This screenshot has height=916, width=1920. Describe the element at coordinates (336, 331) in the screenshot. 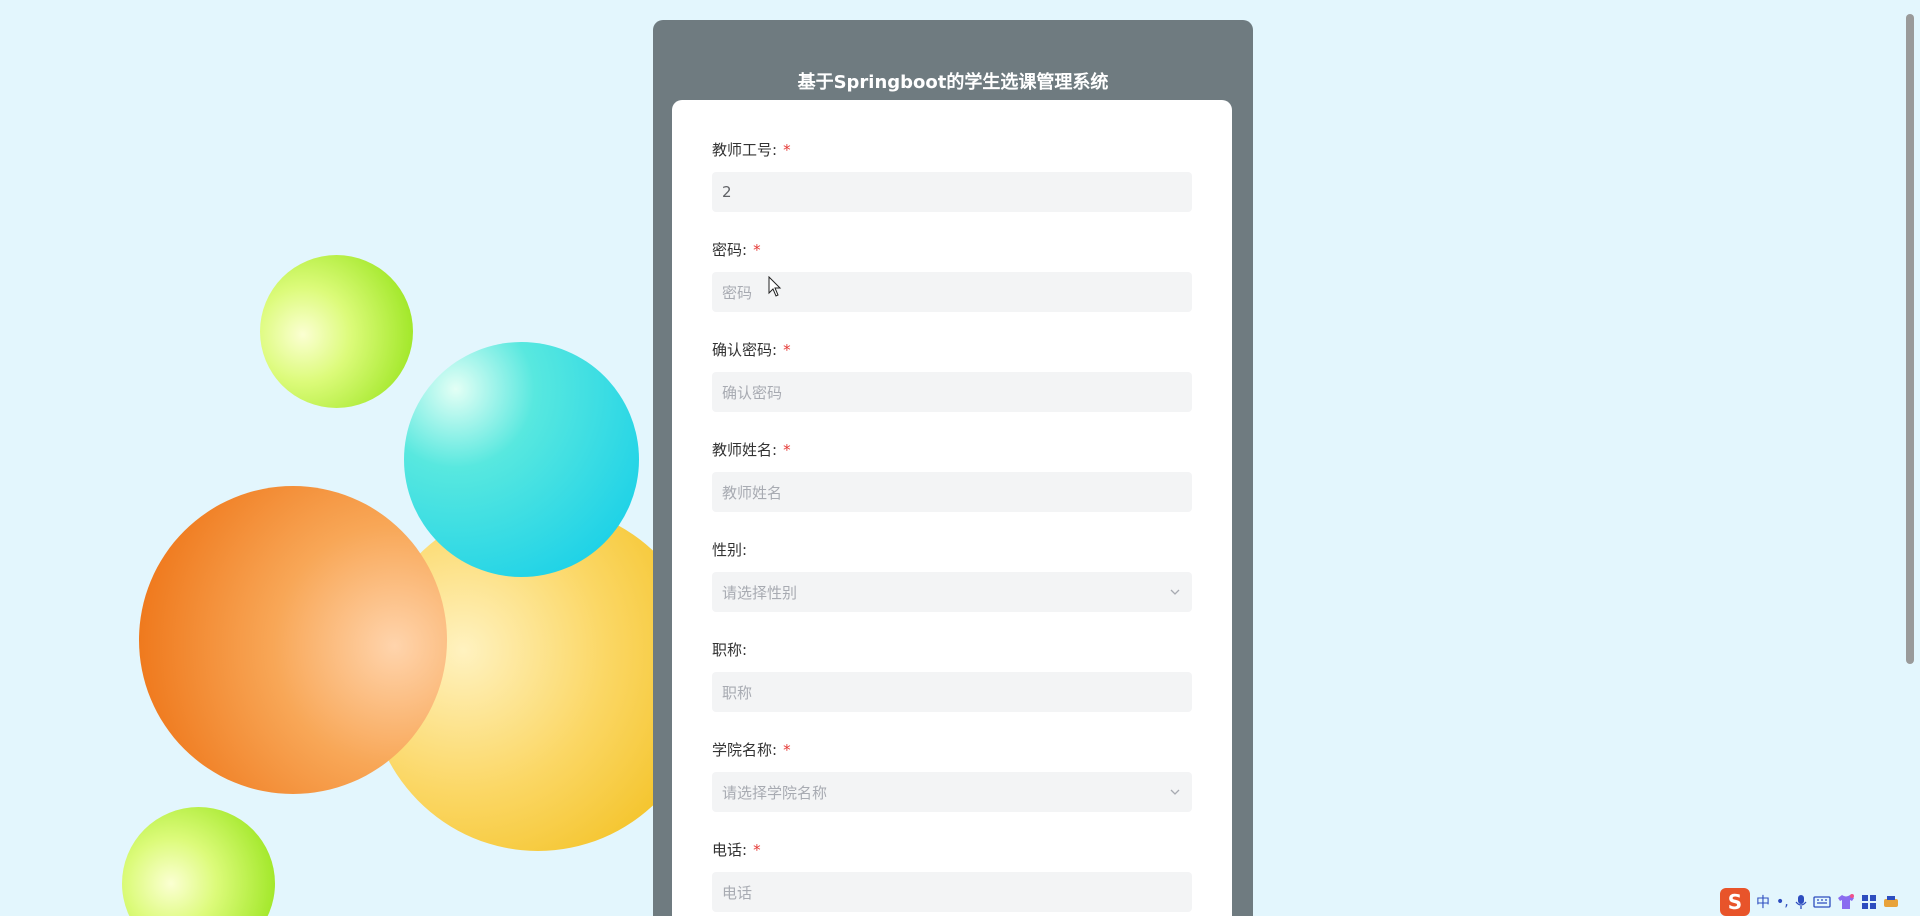

I see `green-bubble-top` at that location.